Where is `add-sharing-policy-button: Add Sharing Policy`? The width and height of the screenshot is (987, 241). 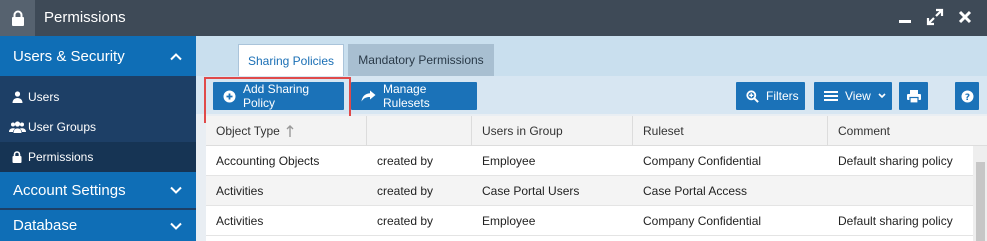 add-sharing-policy-button: Add Sharing Policy is located at coordinates (278, 96).